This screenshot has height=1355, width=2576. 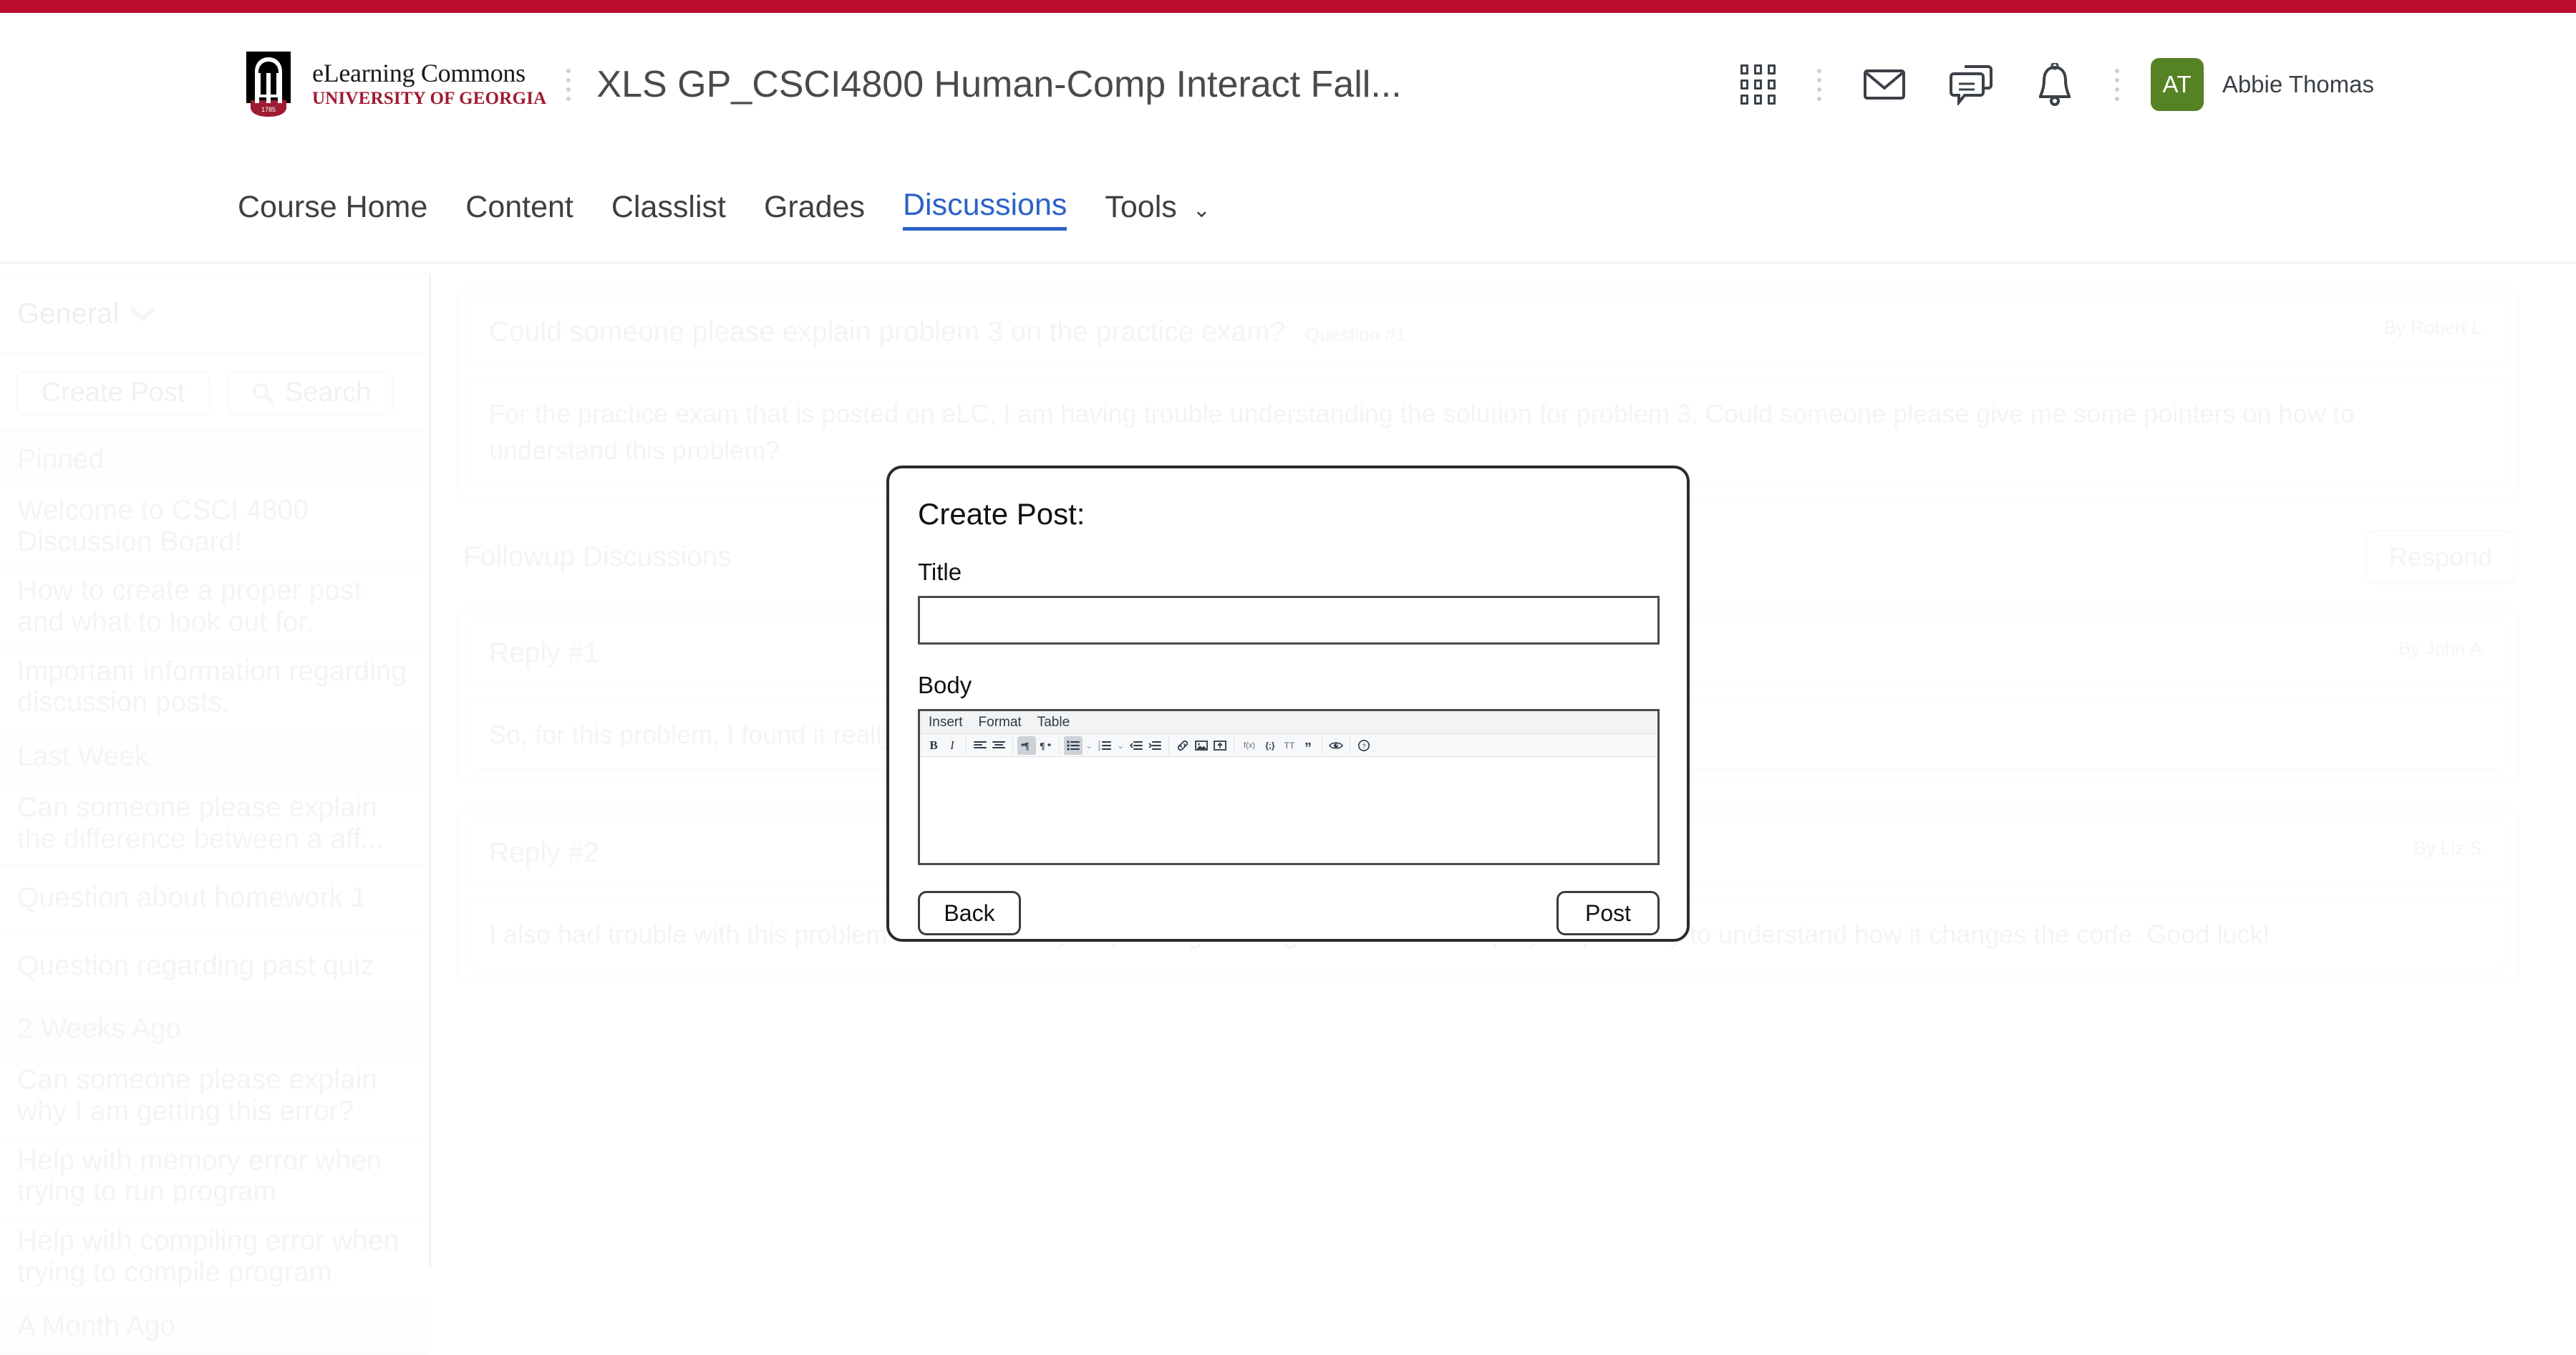 I want to click on header-divider-dots-mid, so click(x=1819, y=84).